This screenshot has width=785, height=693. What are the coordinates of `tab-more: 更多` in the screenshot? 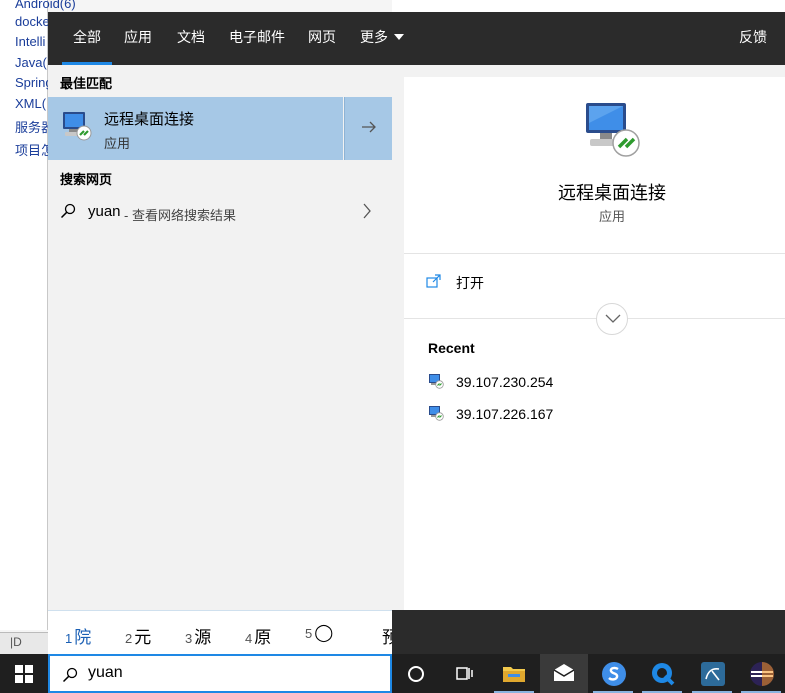 It's located at (382, 38).